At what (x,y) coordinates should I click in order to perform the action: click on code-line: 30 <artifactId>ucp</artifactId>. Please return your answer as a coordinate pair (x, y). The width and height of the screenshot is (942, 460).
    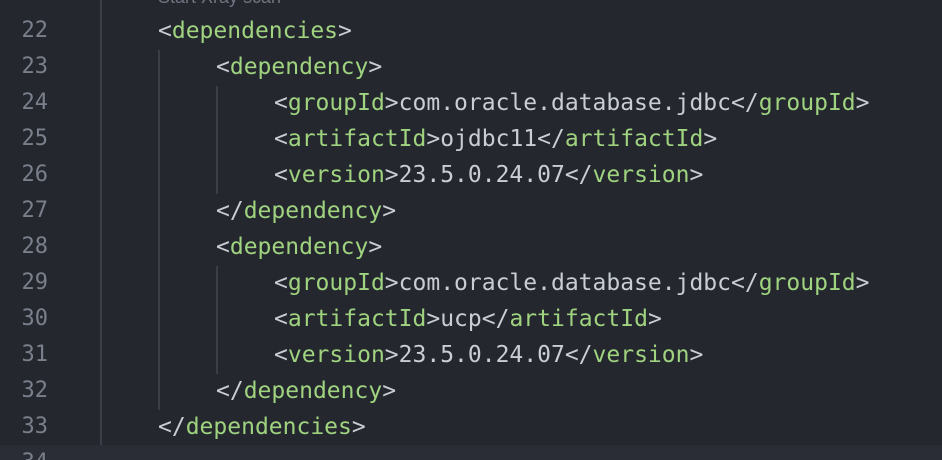
    Looking at the image, I should click on (471, 319).